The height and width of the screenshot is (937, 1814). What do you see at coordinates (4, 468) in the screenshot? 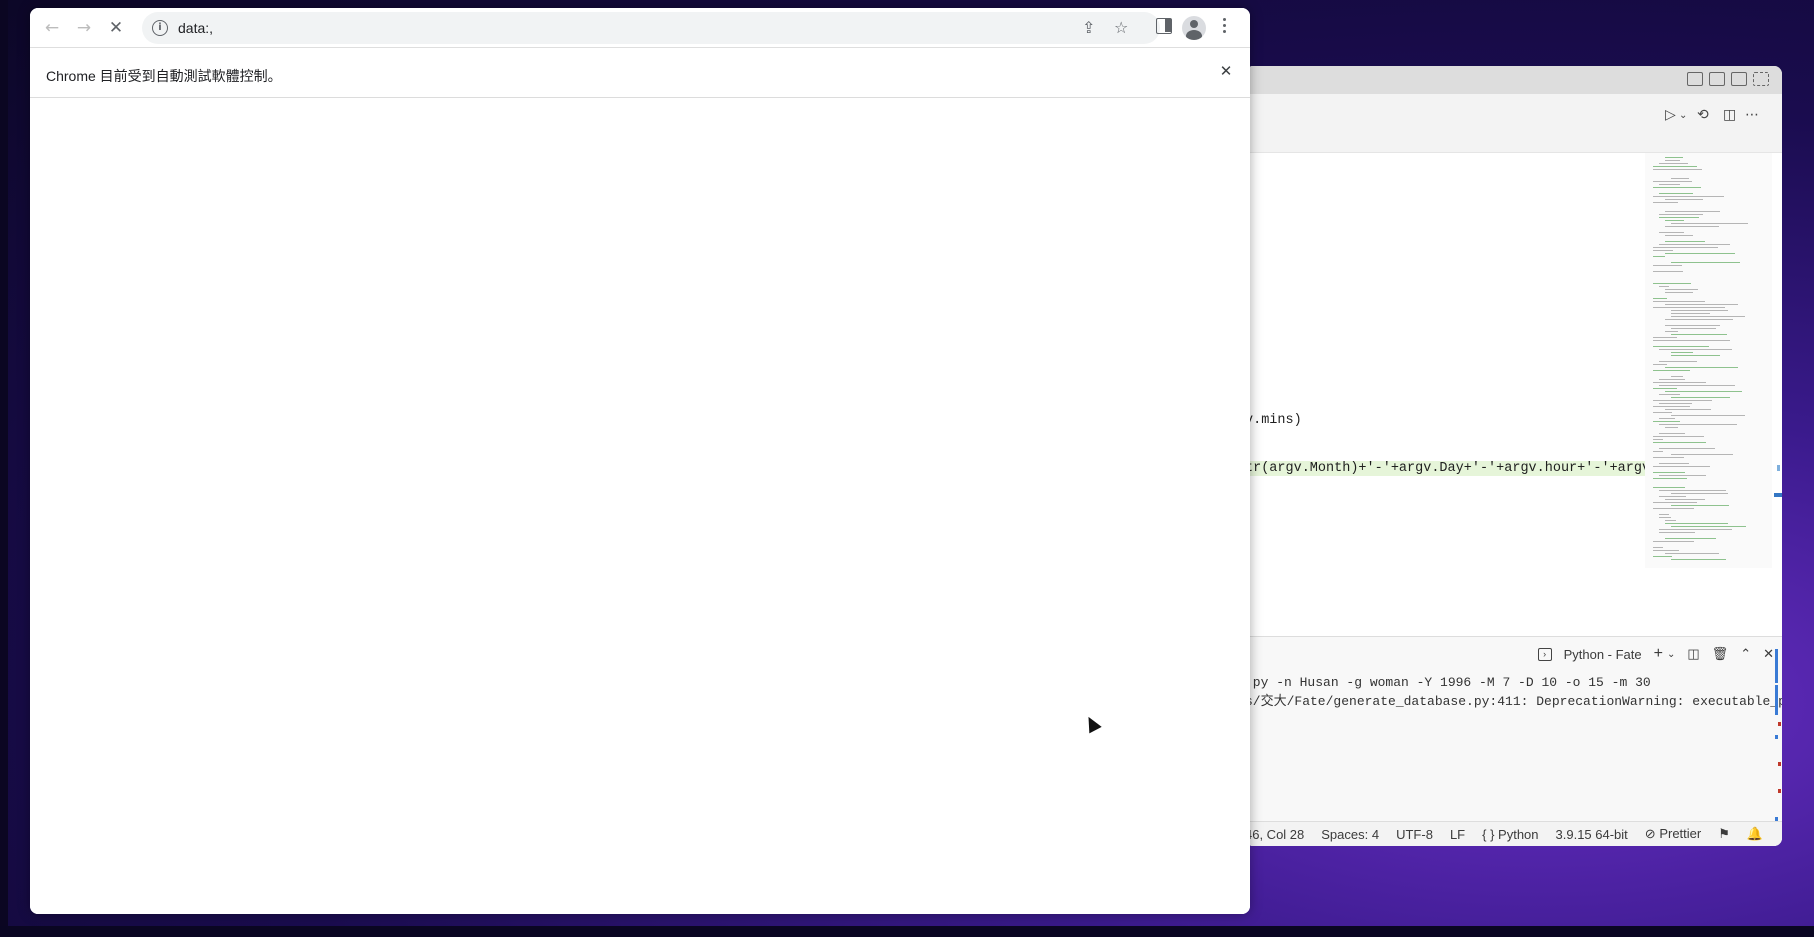
I see `desktop-edge` at bounding box center [4, 468].